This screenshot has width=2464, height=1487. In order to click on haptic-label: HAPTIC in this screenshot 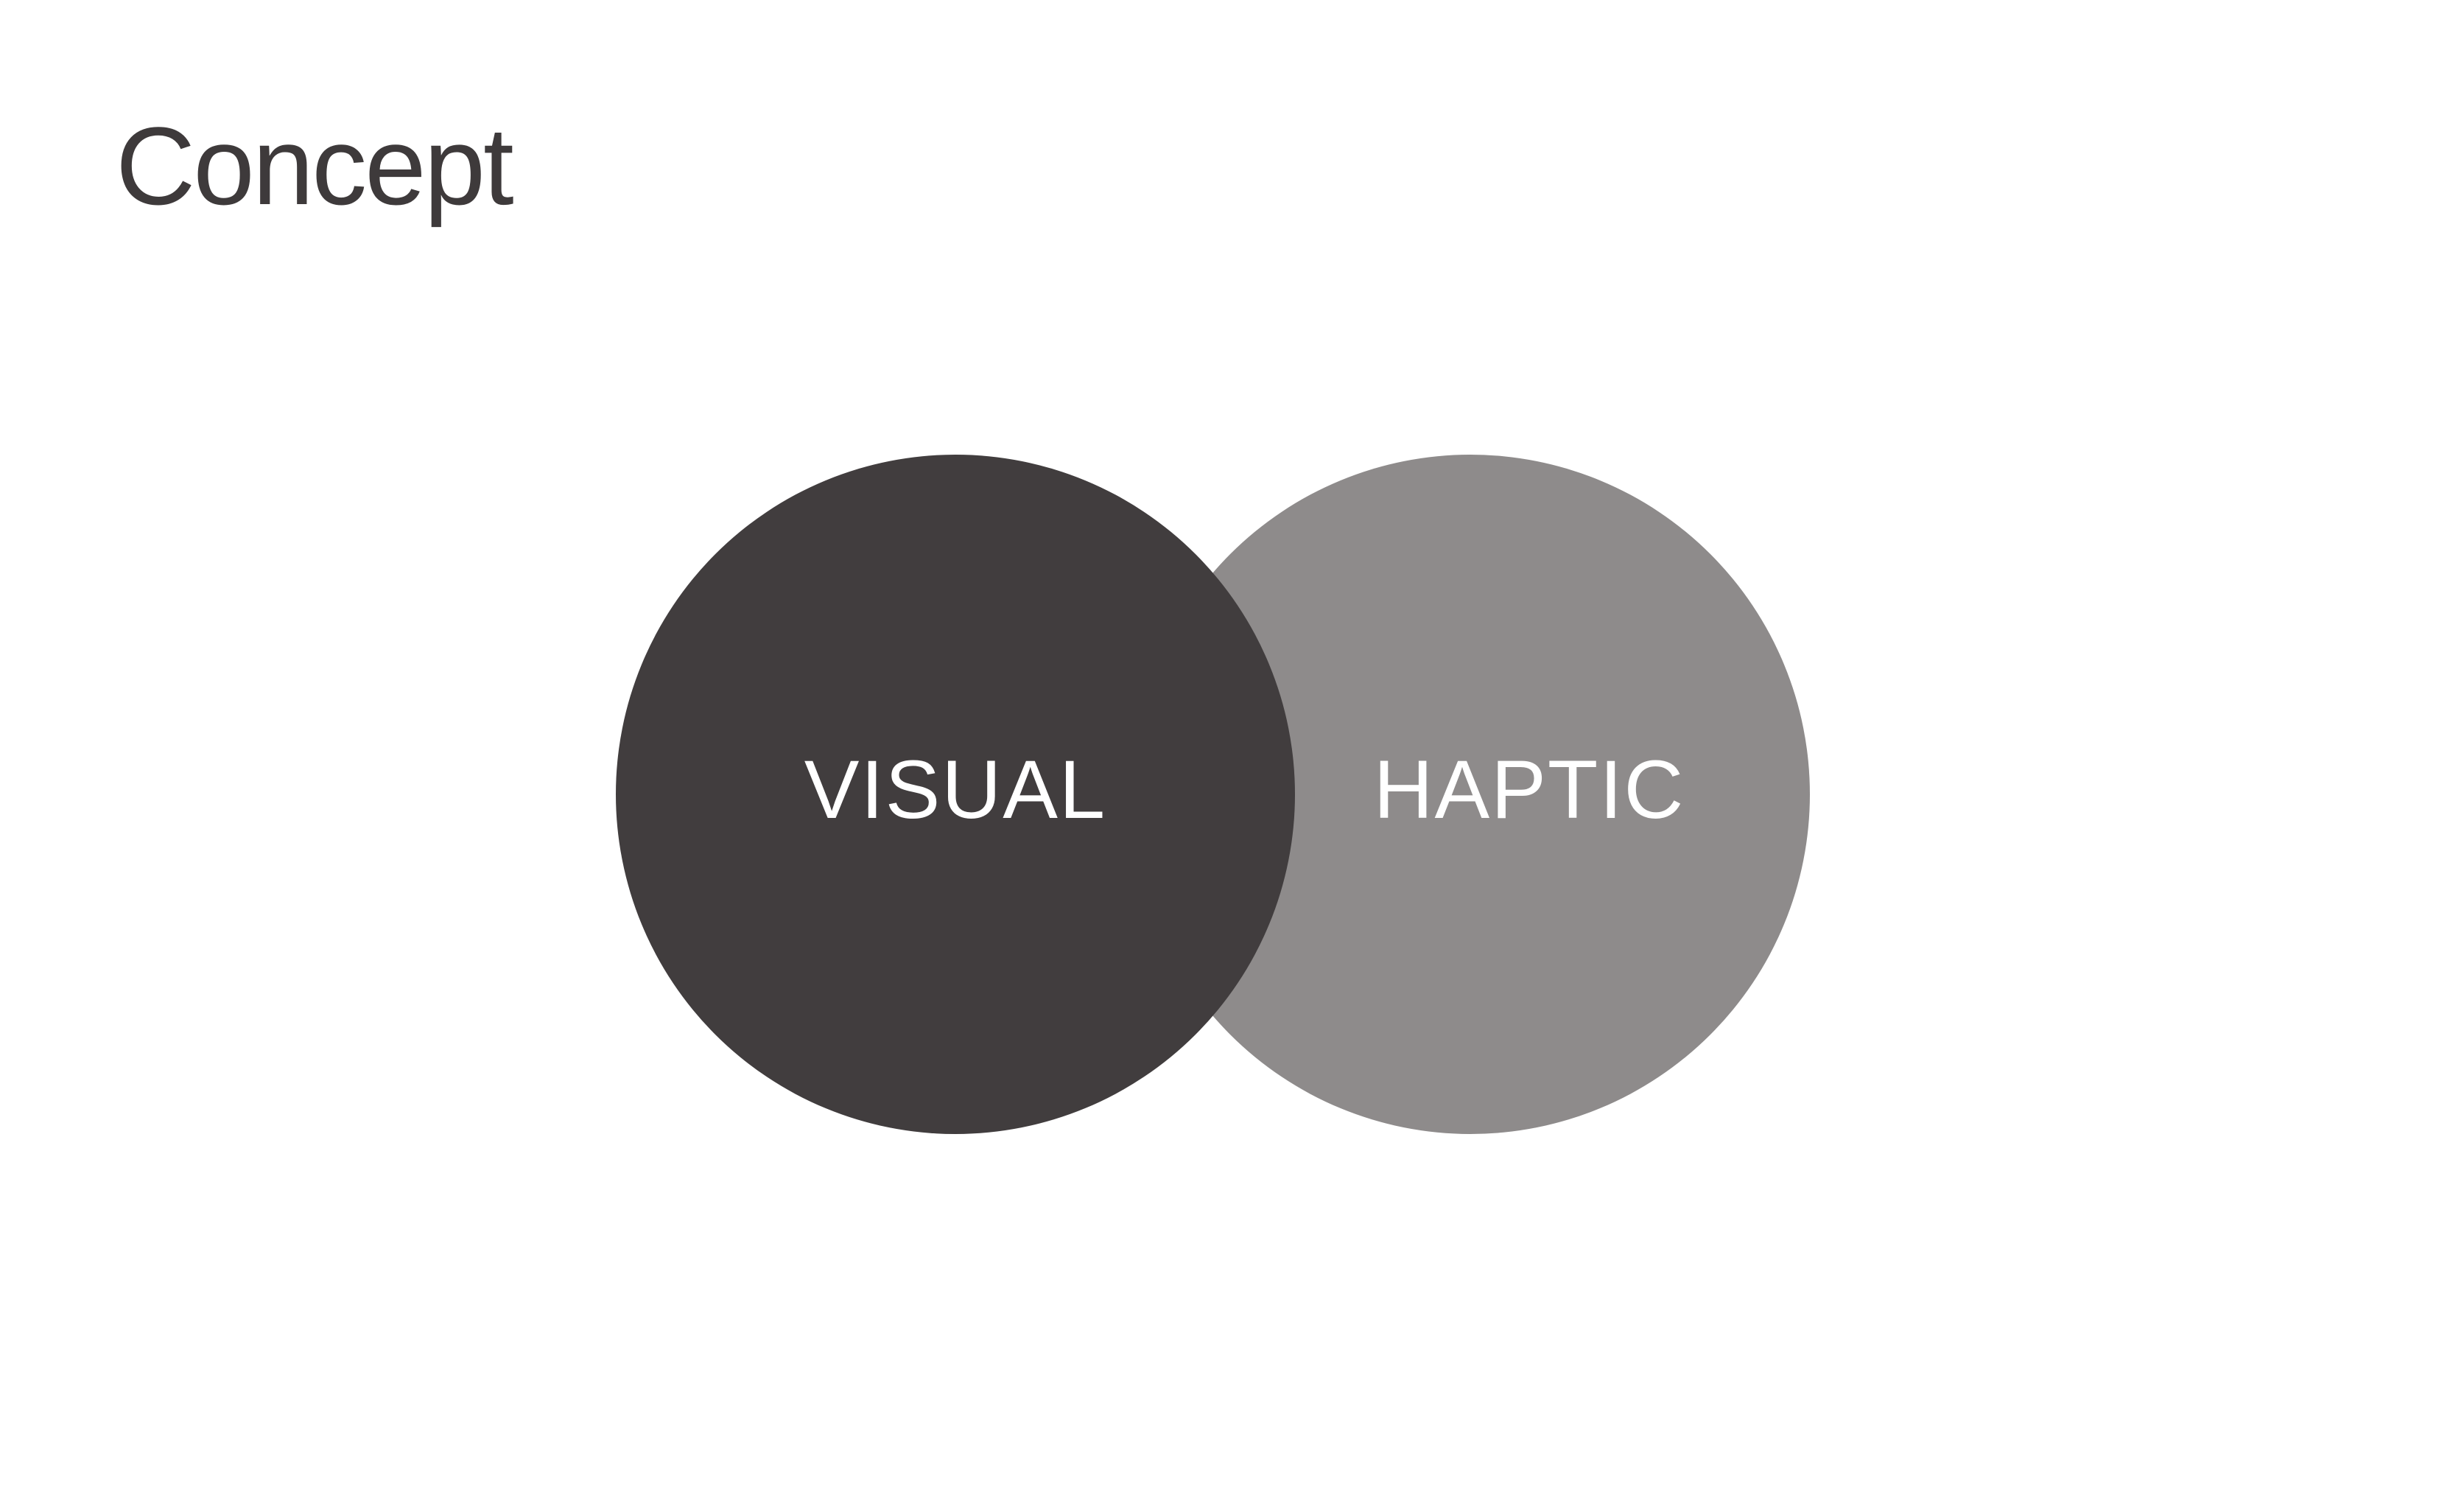, I will do `click(1529, 790)`.